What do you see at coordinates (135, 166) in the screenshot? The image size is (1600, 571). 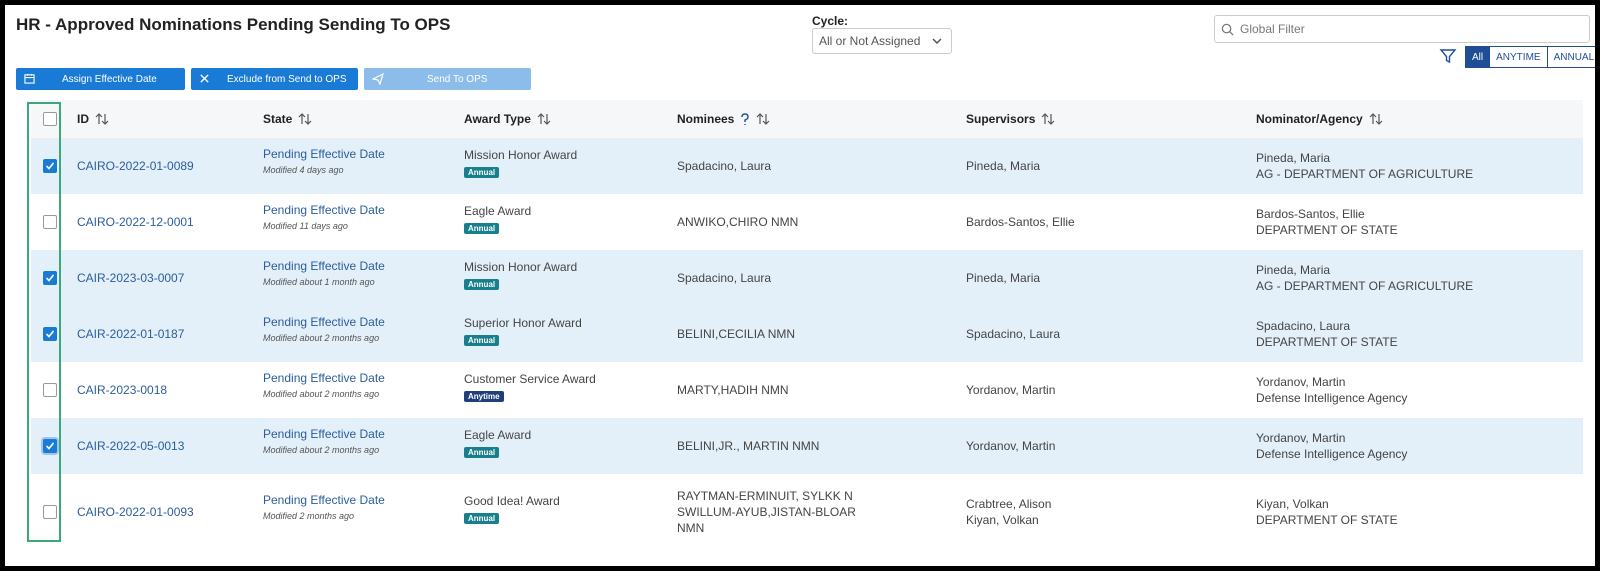 I see `nomination-id-link: CAIRO-2022-01-0089` at bounding box center [135, 166].